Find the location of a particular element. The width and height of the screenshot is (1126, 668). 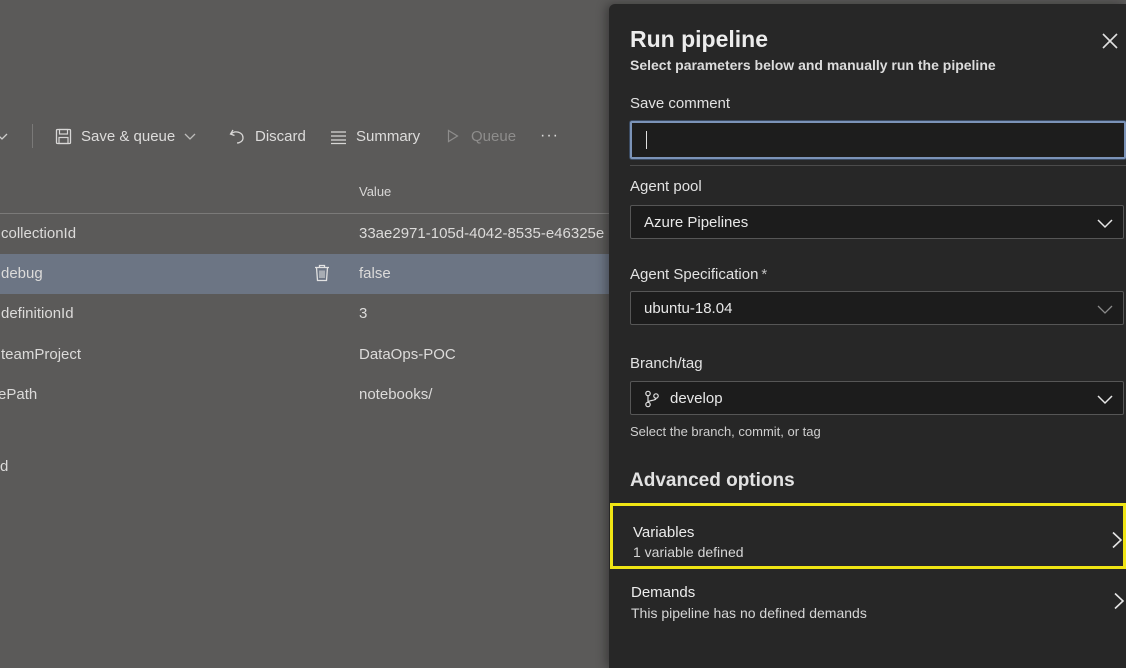

save-comment-field is located at coordinates (878, 140).